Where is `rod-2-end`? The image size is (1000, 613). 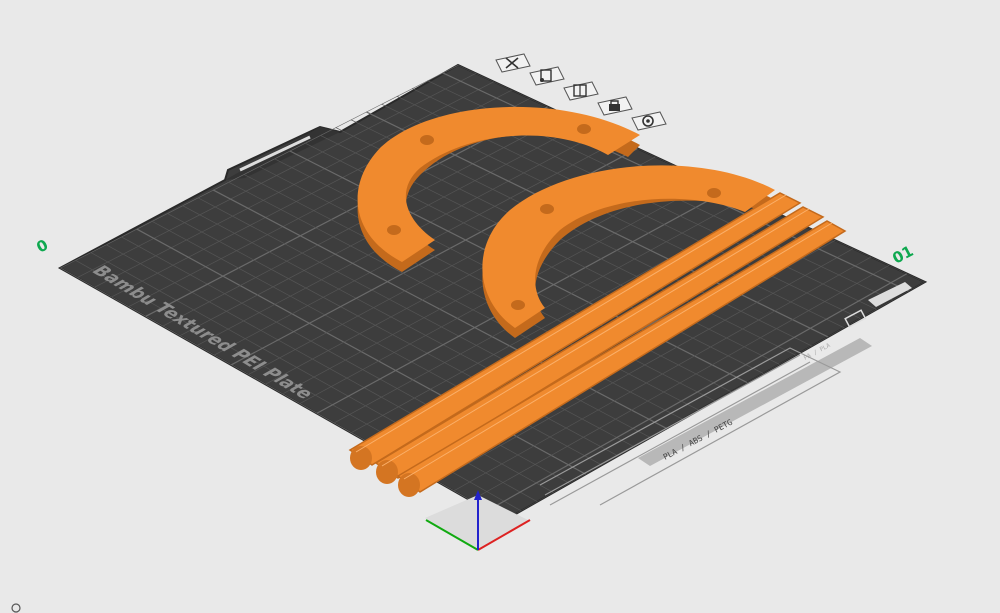 rod-2-end is located at coordinates (387, 472).